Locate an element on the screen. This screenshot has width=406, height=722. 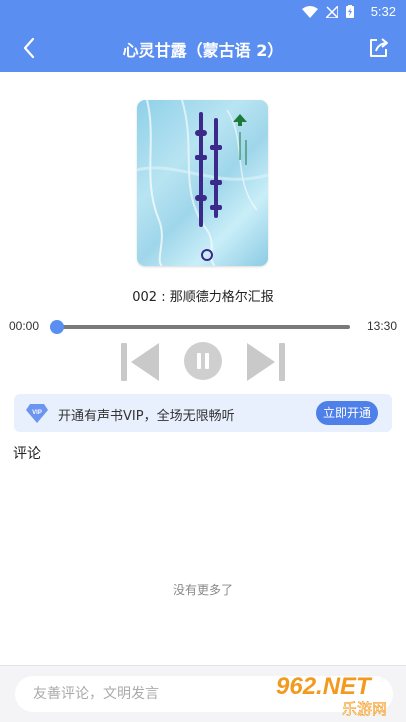
vip-promo-text: 开通有声书VIP，全场无限畅听 is located at coordinates (146, 416).